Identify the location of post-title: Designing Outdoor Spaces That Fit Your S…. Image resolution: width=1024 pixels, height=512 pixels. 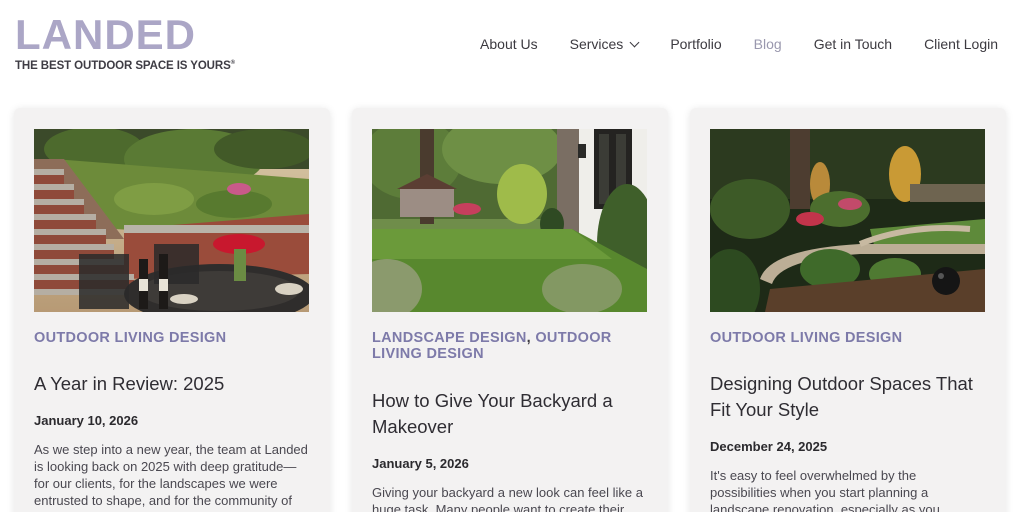
(848, 397).